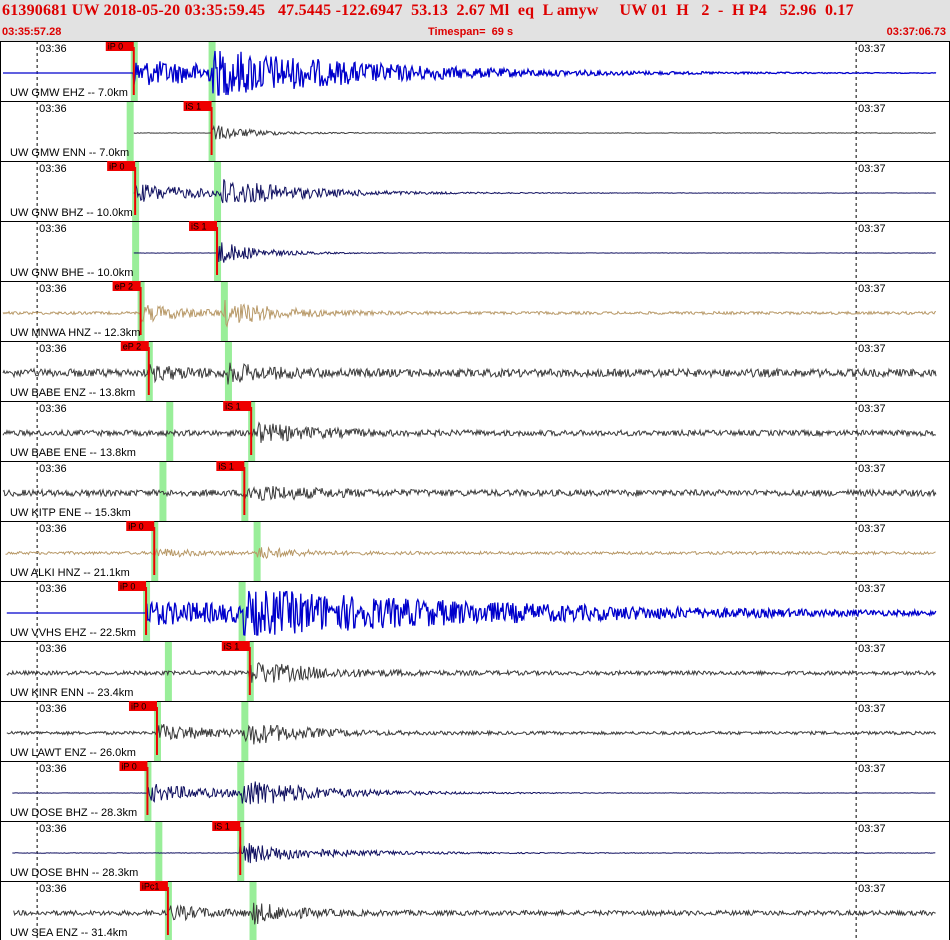  Describe the element at coordinates (471, 32) in the screenshot. I see `timespan-label: Timespan= 69 s` at that location.